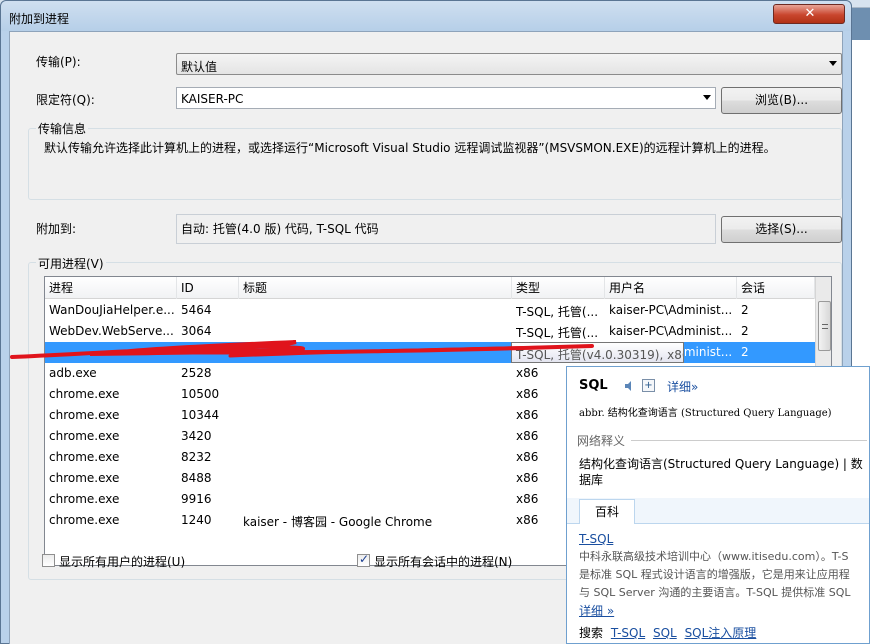 The width and height of the screenshot is (870, 644). Describe the element at coordinates (721, 472) in the screenshot. I see `dict-net-definition: 结构化查询语言(Structured Query Language) | 数据库` at that location.